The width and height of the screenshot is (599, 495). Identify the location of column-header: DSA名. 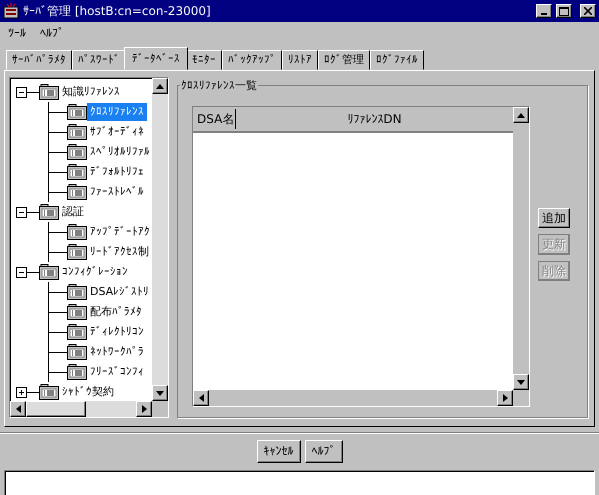
(214, 119).